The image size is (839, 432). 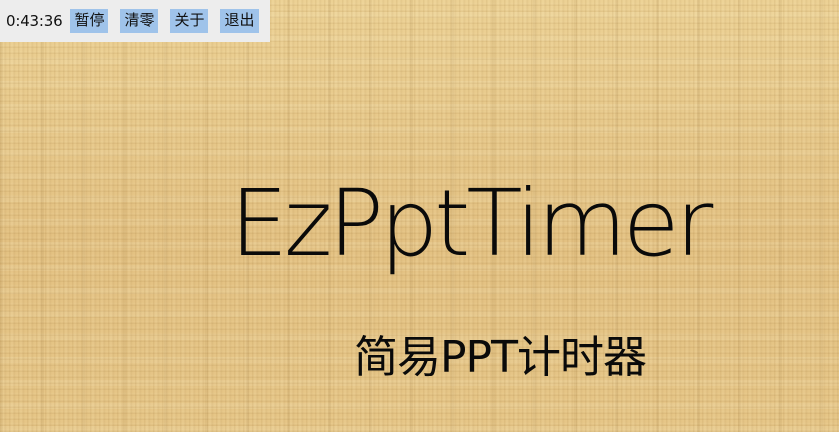 I want to click on about-button: 关于, so click(x=189, y=21).